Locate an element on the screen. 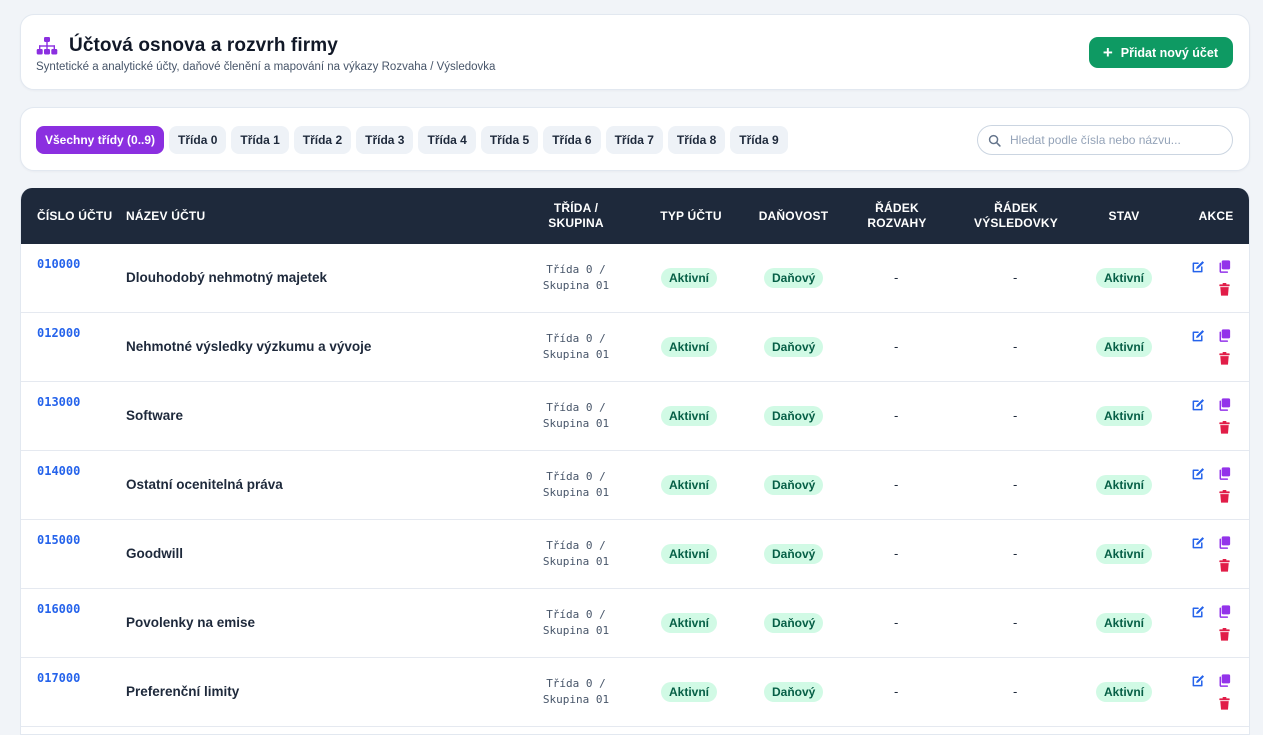  chip-class-9: Třída 9 is located at coordinates (759, 140).